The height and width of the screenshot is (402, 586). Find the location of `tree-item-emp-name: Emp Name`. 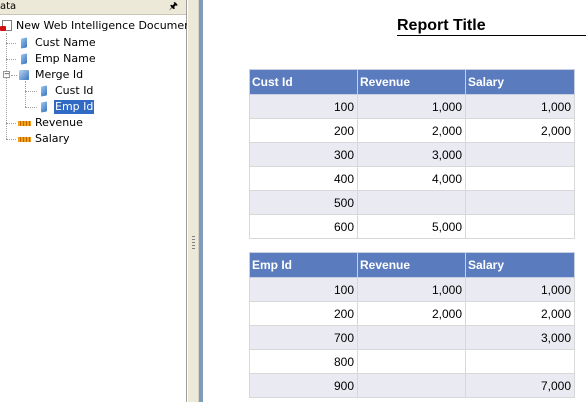

tree-item-emp-name: Emp Name is located at coordinates (93, 59).